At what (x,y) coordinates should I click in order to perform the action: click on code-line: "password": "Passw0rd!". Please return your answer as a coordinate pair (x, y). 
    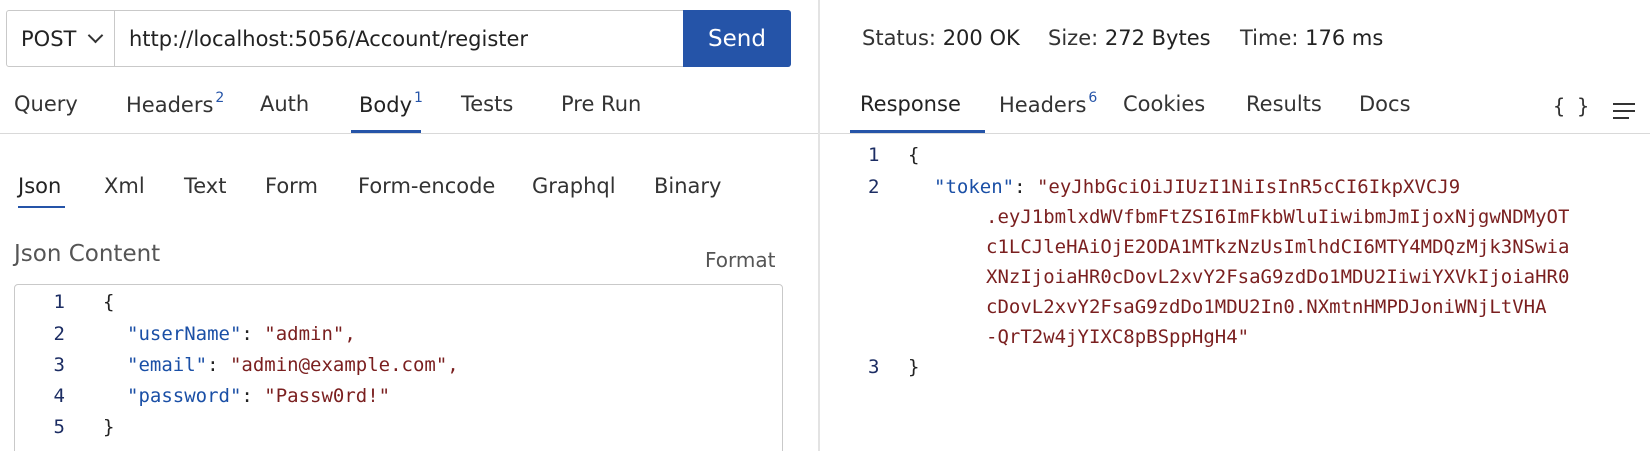
    Looking at the image, I should click on (259, 396).